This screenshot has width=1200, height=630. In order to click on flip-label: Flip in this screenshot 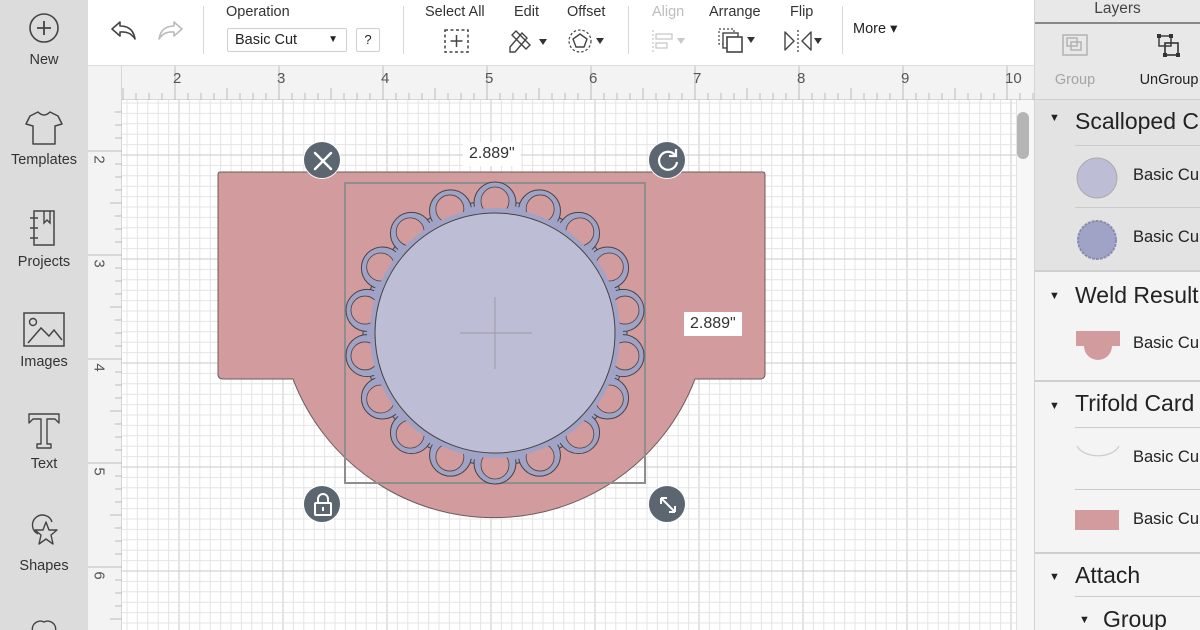, I will do `click(802, 12)`.